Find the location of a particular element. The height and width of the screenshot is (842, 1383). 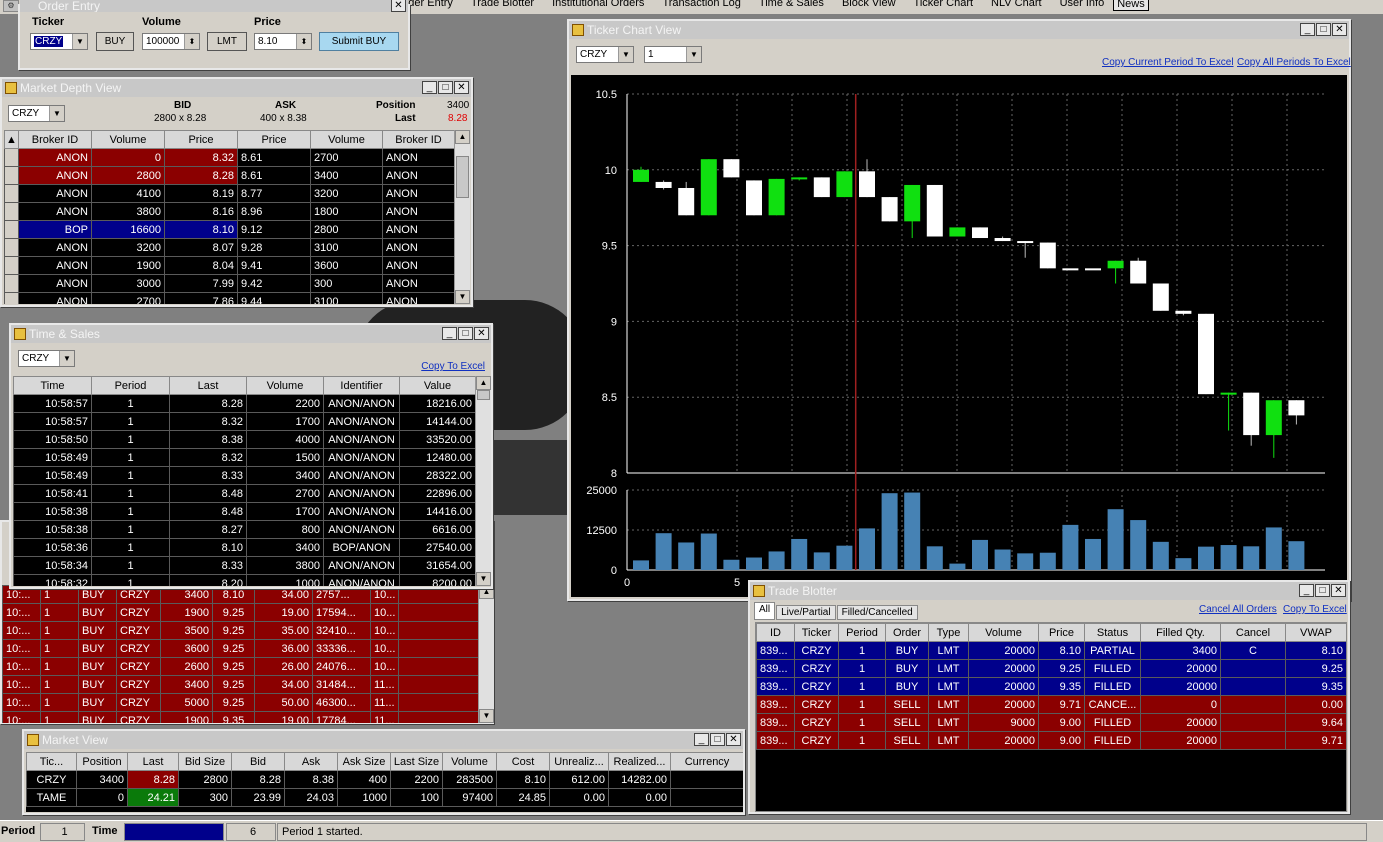

mv-column-header: Position is located at coordinates (102, 761).